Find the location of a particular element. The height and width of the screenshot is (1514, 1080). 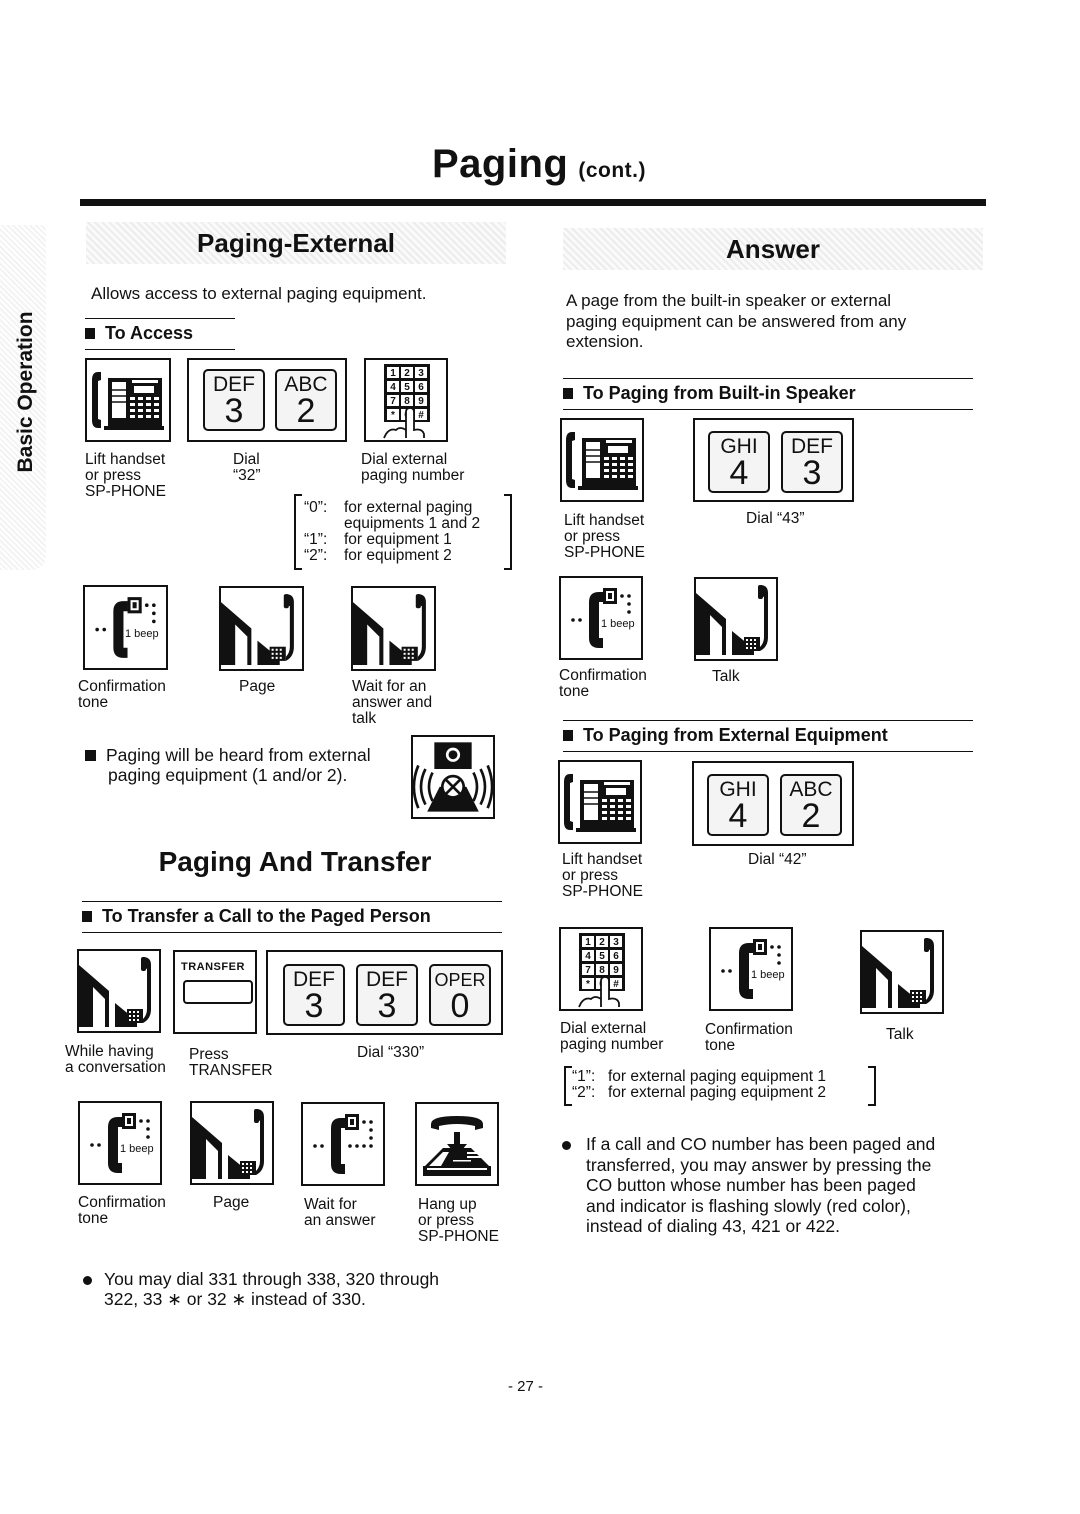

caption-wait-answer-talk: Wait for an answer and talk is located at coordinates (392, 702).